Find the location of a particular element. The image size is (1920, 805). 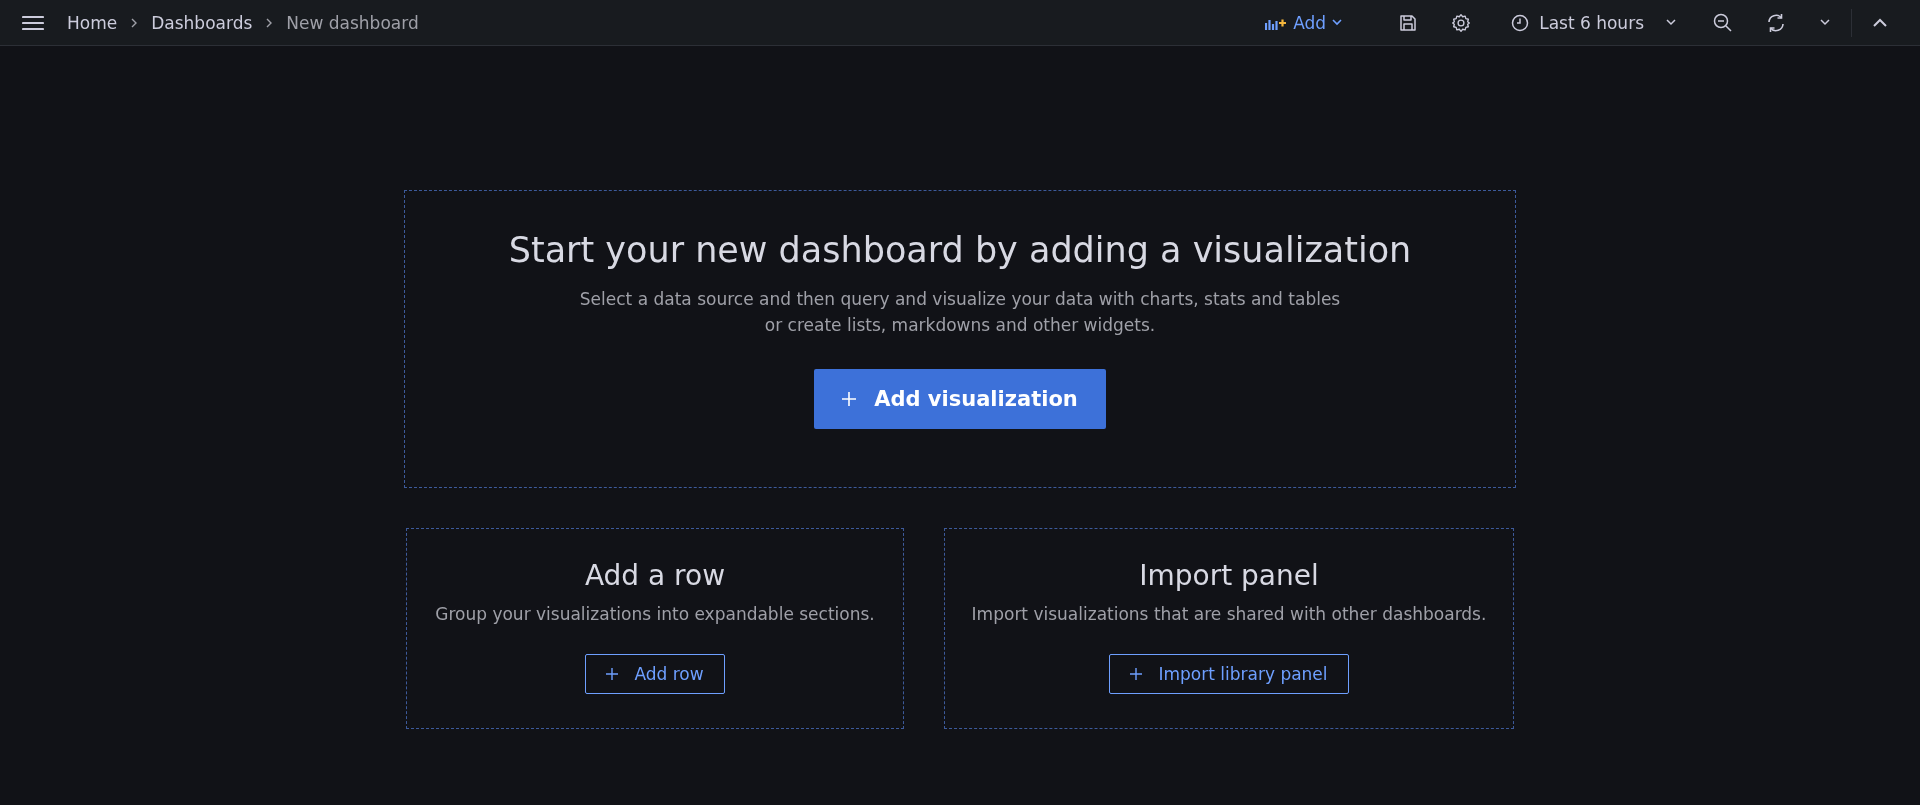

breadcrumb-link: Home is located at coordinates (92, 22).